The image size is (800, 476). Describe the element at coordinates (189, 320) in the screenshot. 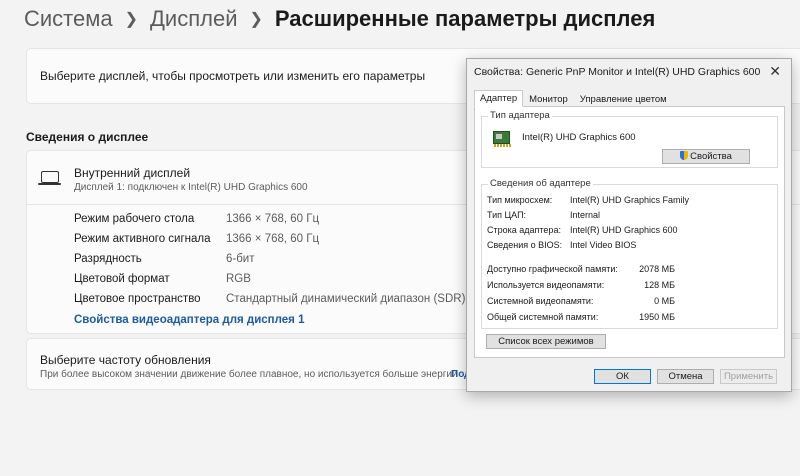

I see `adapter-properties-link: Свойства видеоадаптера для дисплея 1` at that location.